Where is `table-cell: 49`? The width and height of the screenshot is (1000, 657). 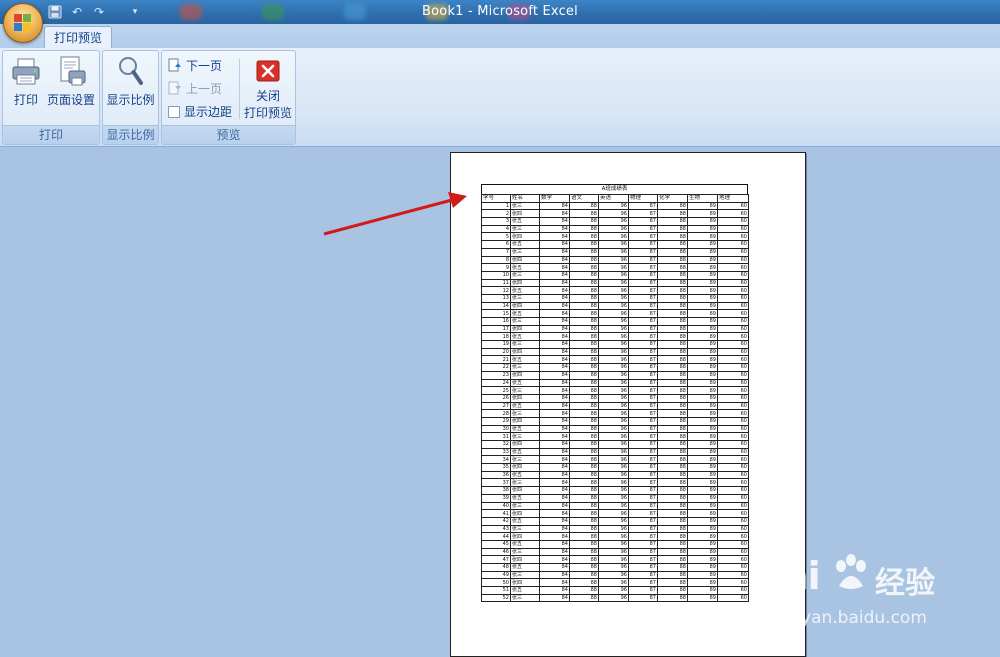 table-cell: 49 is located at coordinates (496, 575).